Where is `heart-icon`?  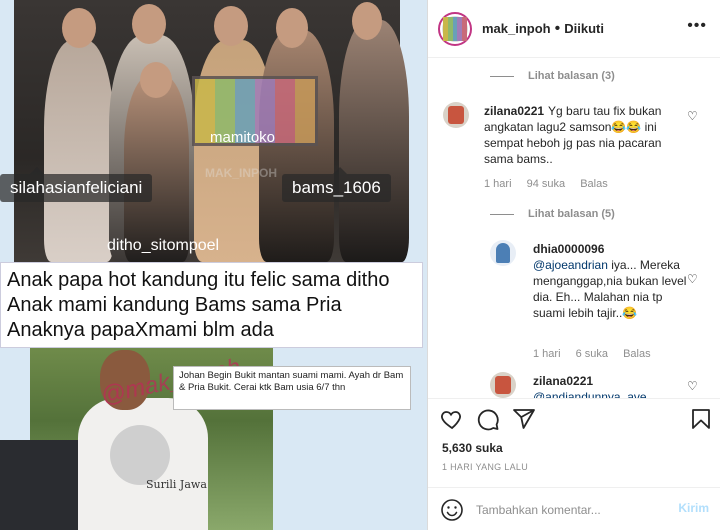 heart-icon is located at coordinates (454, 421).